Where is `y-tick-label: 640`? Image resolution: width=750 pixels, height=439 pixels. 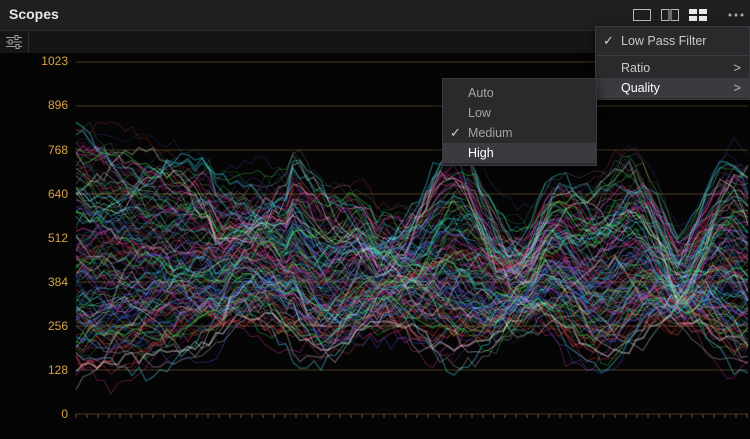
y-tick-label: 640 is located at coordinates (57, 194).